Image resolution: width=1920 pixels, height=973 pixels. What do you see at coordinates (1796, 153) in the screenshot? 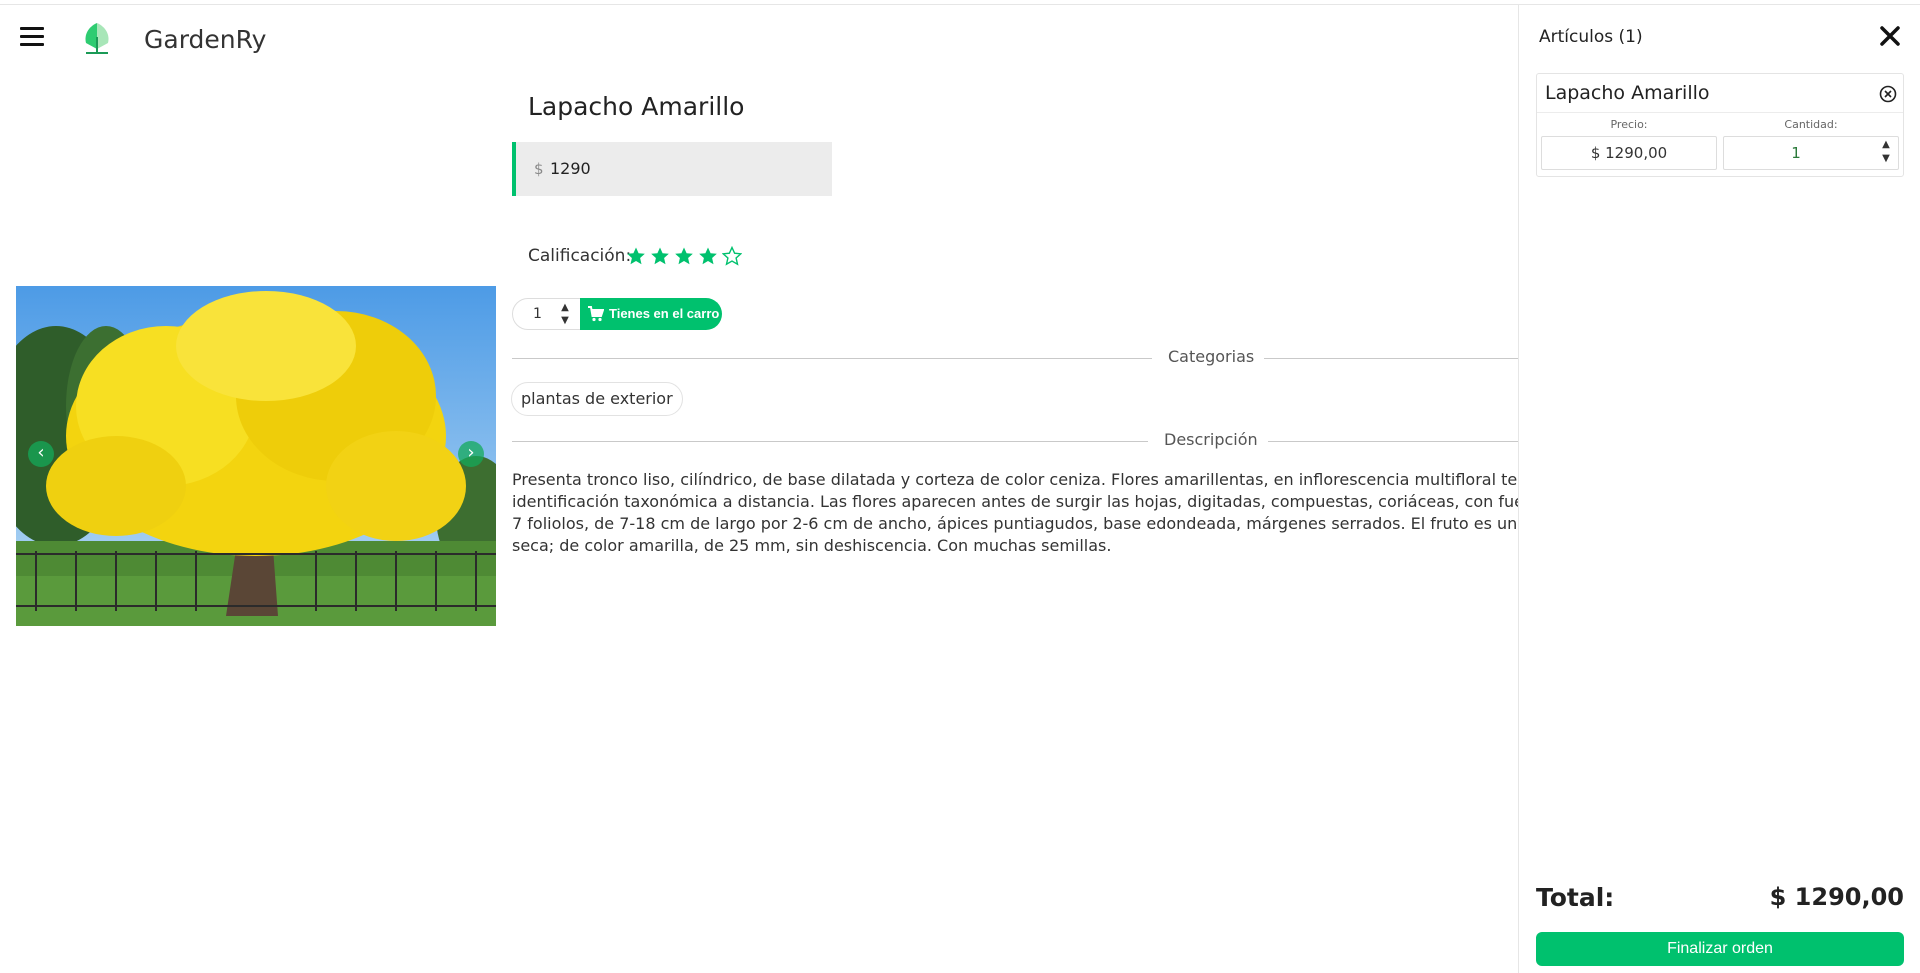
I see `cart-item-quantity-value: 1` at bounding box center [1796, 153].